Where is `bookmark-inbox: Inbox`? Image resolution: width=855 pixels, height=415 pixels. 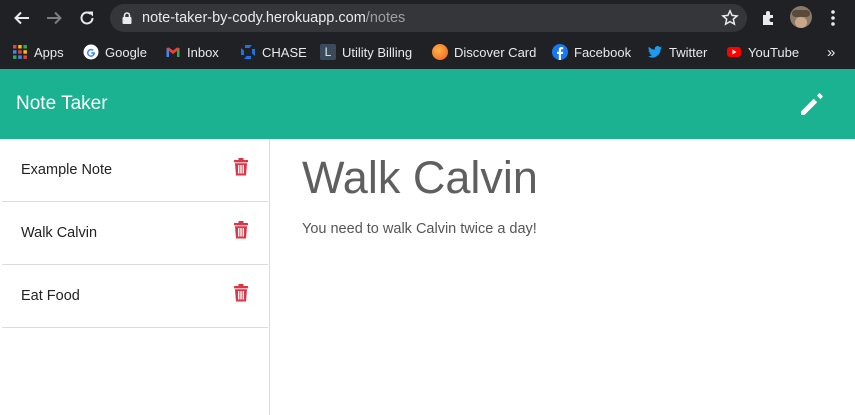 bookmark-inbox: Inbox is located at coordinates (192, 52).